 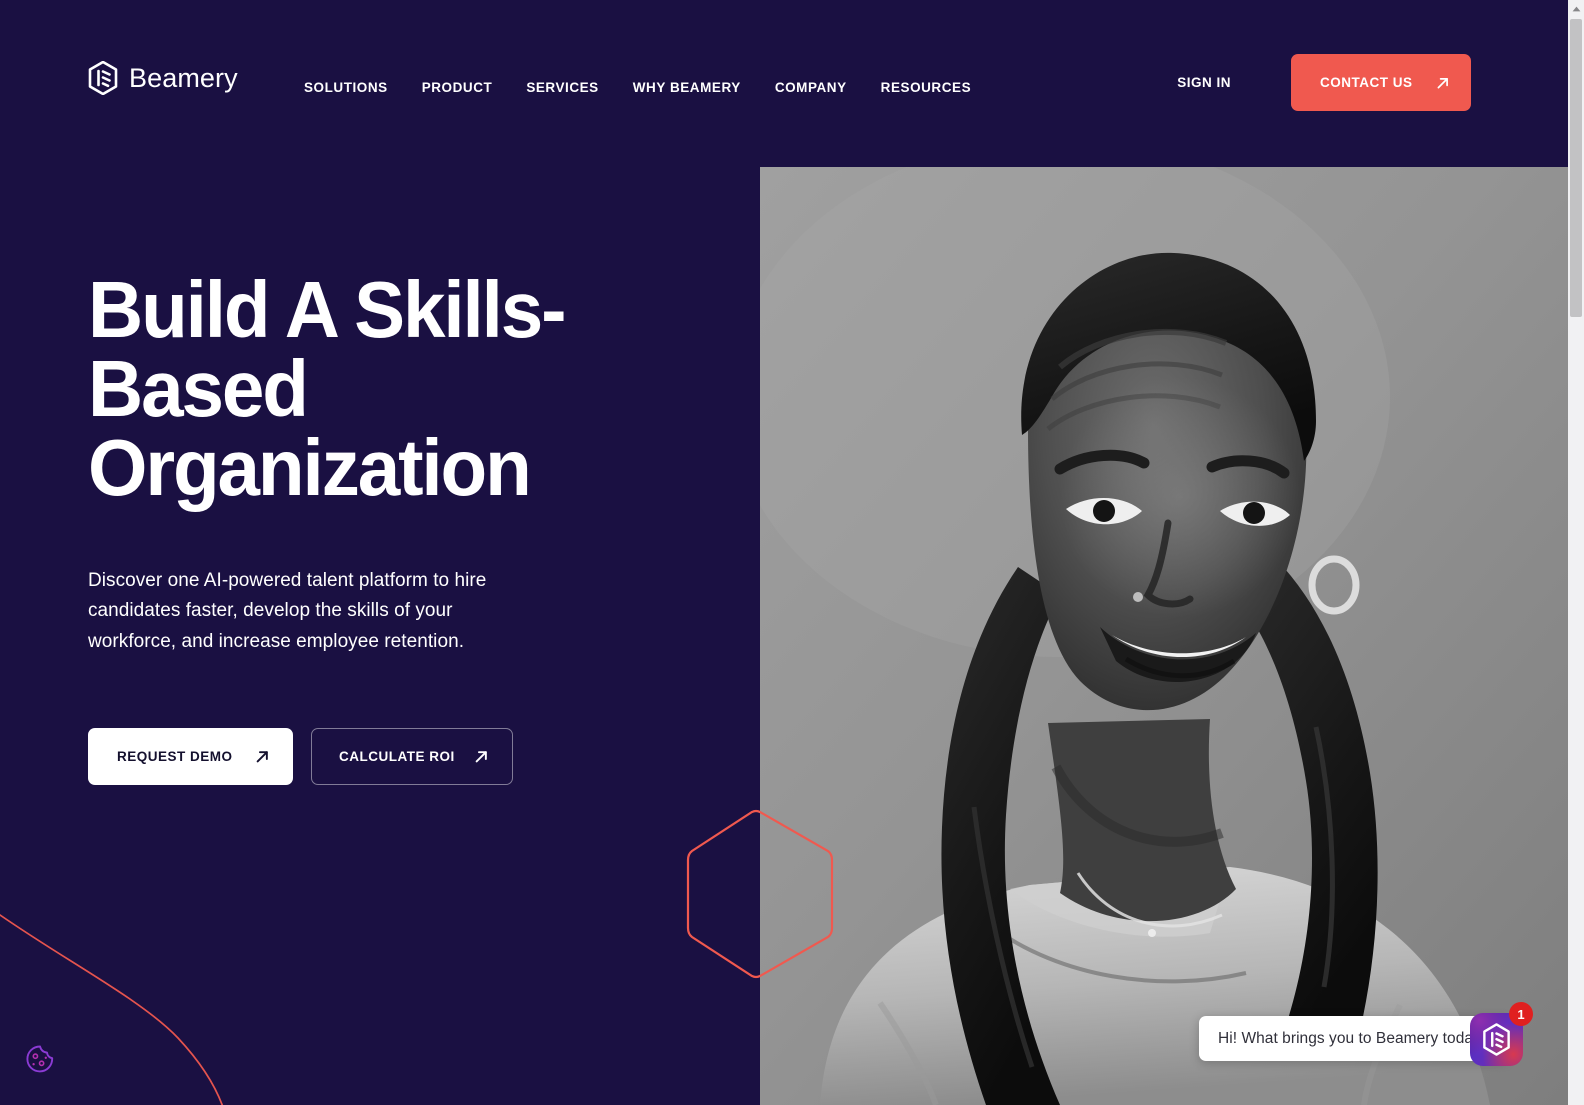 What do you see at coordinates (1576, 552) in the screenshot?
I see `vertical-scrollbar` at bounding box center [1576, 552].